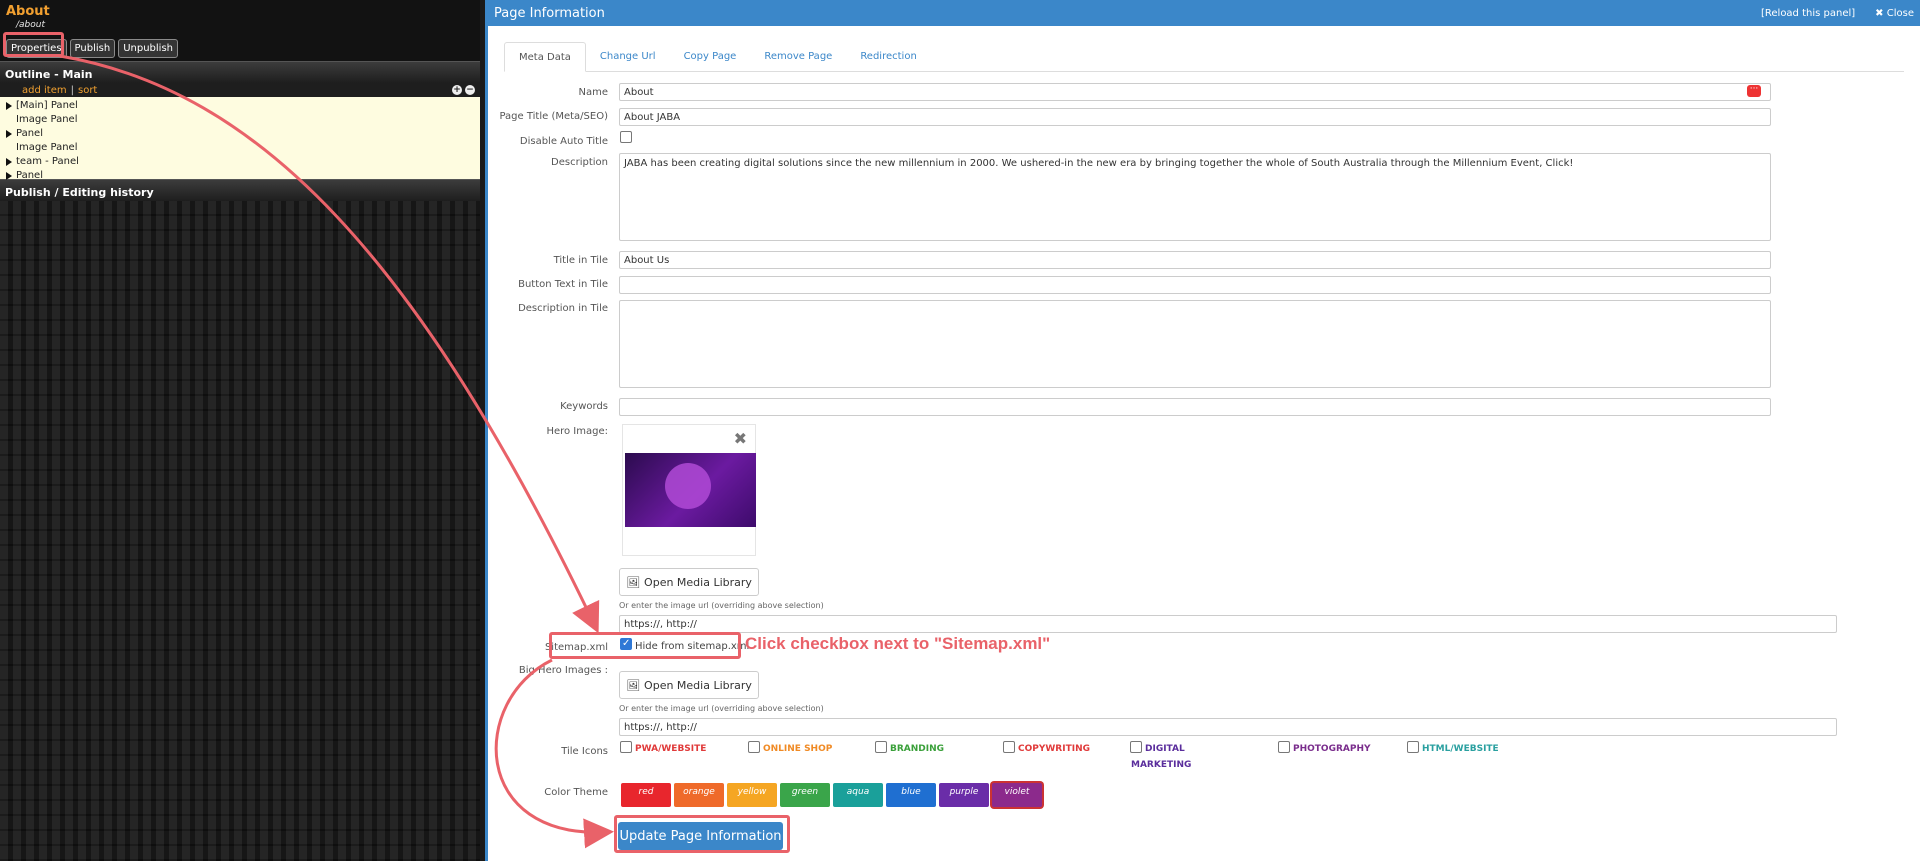  Describe the element at coordinates (702, 834) in the screenshot. I see `update-highlight` at that location.